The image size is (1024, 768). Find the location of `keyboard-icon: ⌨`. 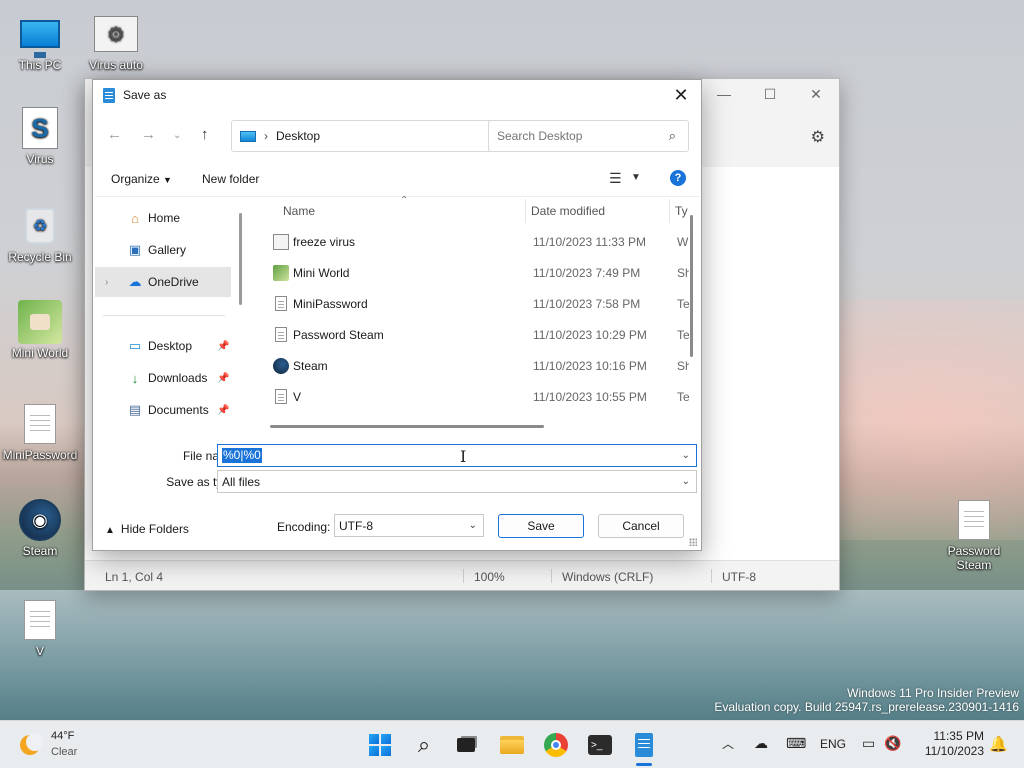

keyboard-icon: ⌨ is located at coordinates (796, 743).